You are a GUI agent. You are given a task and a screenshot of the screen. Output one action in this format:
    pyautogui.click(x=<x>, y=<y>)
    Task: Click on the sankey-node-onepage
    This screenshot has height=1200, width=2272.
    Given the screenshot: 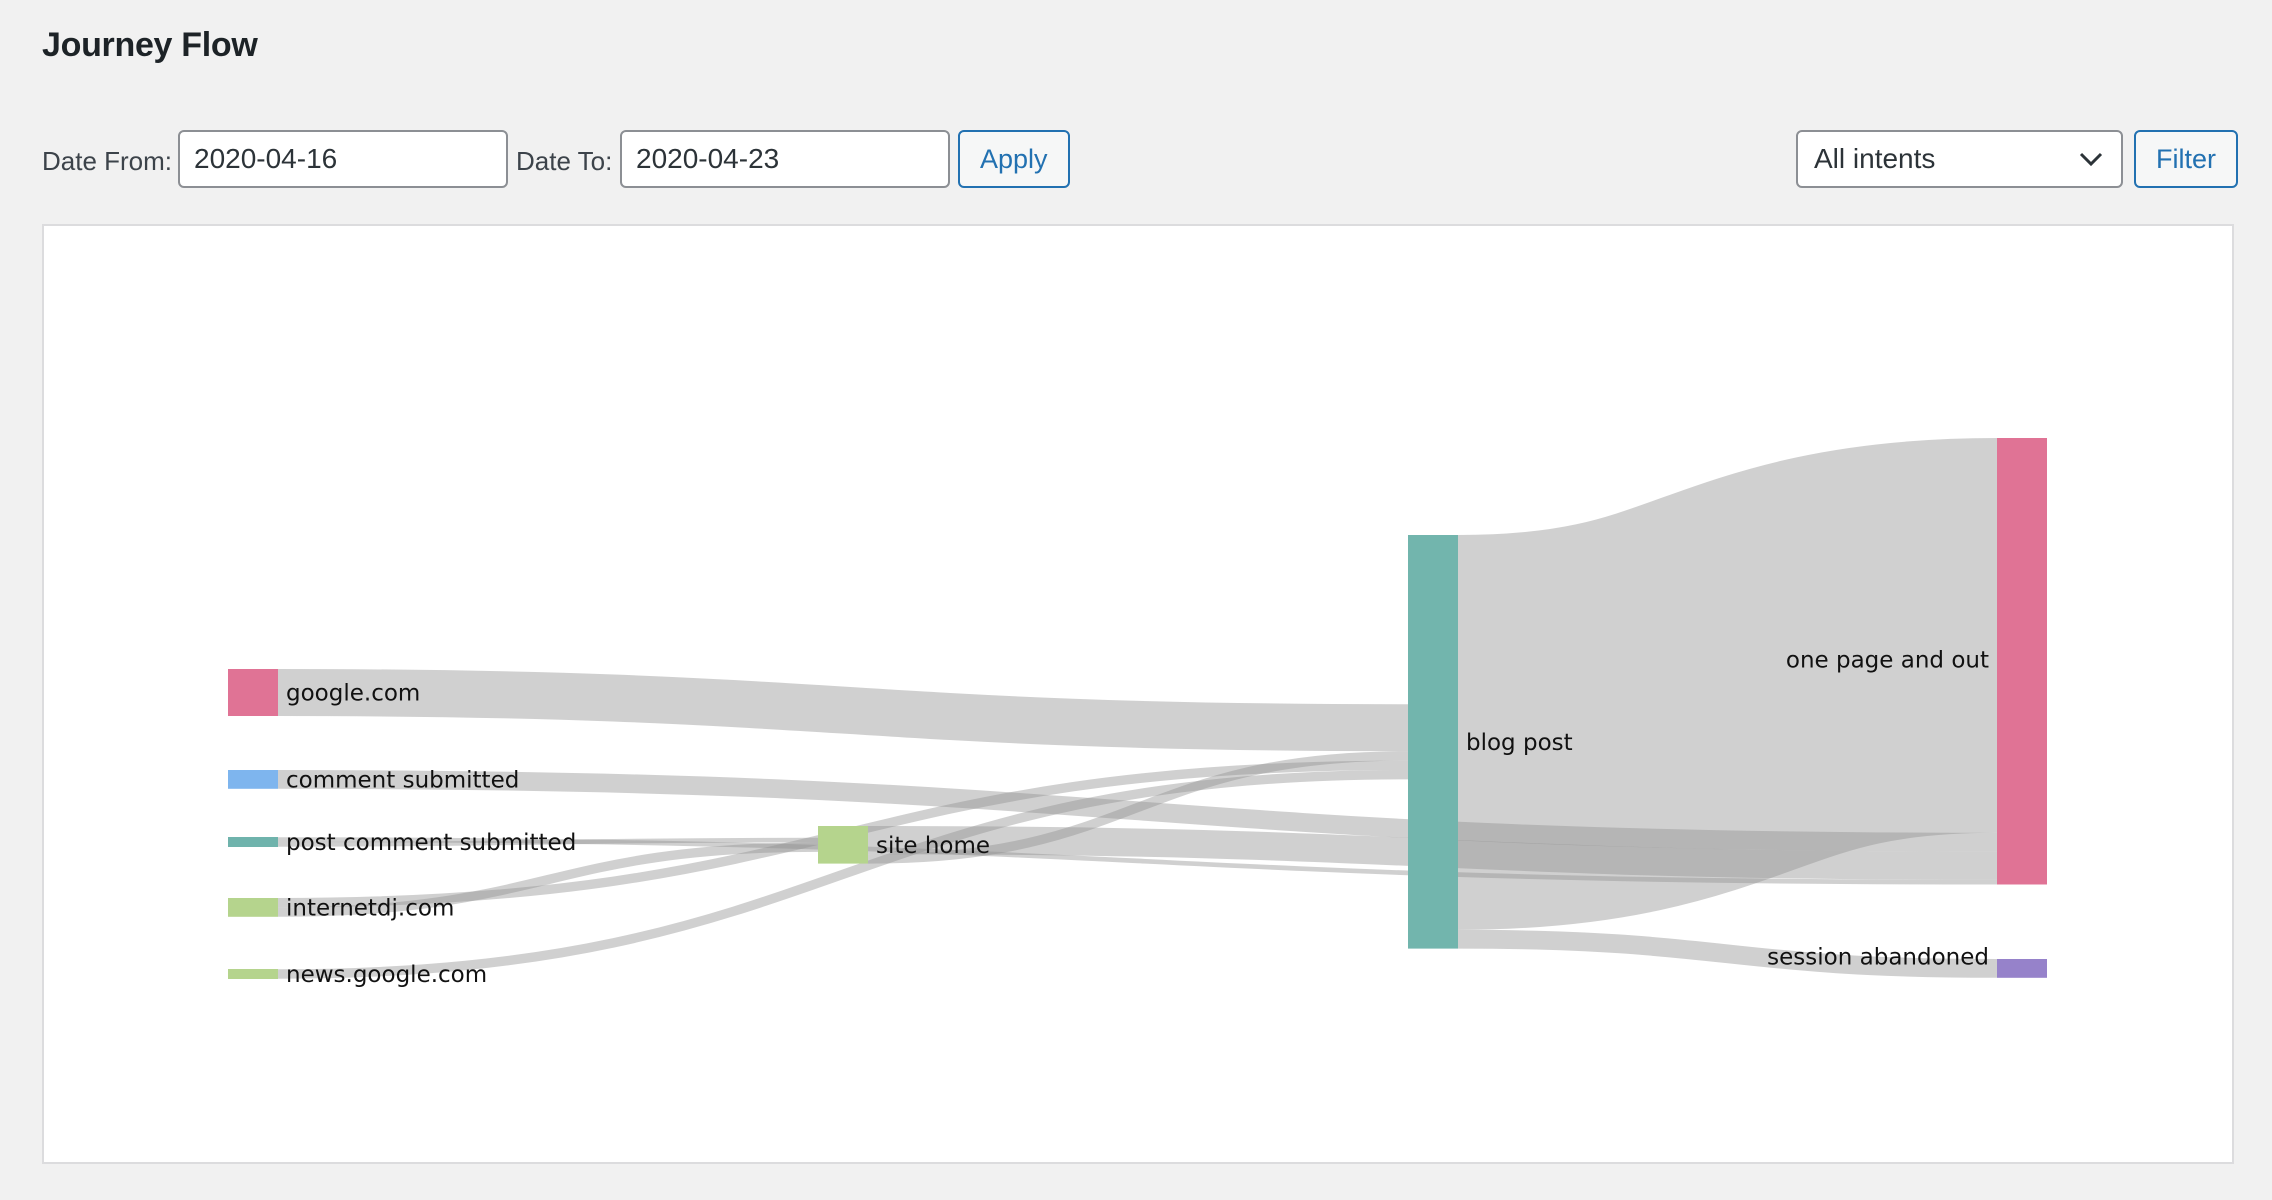 What is the action you would take?
    pyautogui.click(x=2022, y=661)
    